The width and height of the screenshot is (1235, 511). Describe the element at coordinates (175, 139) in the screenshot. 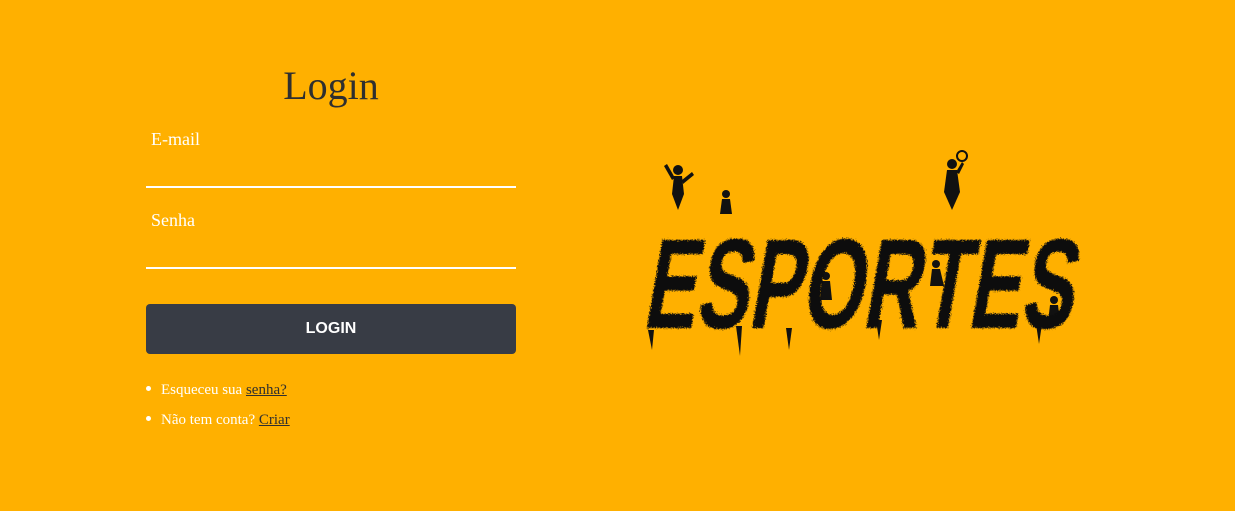

I see `email-label: E-mail` at that location.